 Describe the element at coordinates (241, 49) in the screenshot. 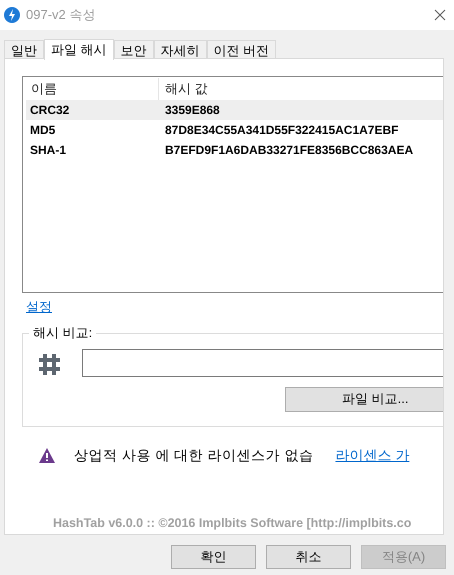

I see `tab: 이전 버전` at that location.